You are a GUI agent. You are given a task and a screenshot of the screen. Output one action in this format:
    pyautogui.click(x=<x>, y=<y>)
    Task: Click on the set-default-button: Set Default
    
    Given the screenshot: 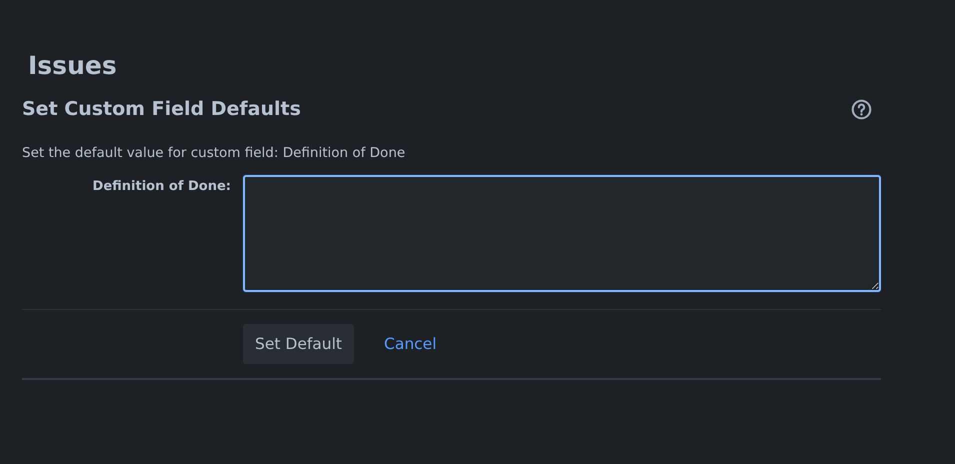 What is the action you would take?
    pyautogui.click(x=298, y=344)
    